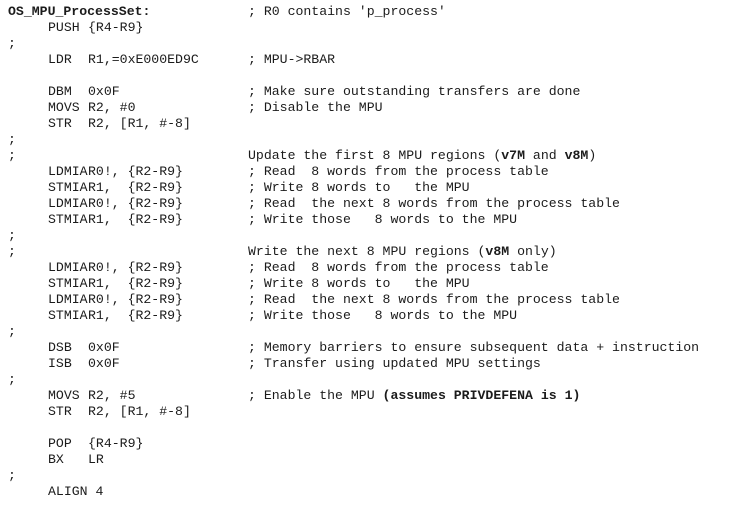 This screenshot has height=514, width=756. Describe the element at coordinates (112, 107) in the screenshot. I see `code-operands: R2, #0` at that location.